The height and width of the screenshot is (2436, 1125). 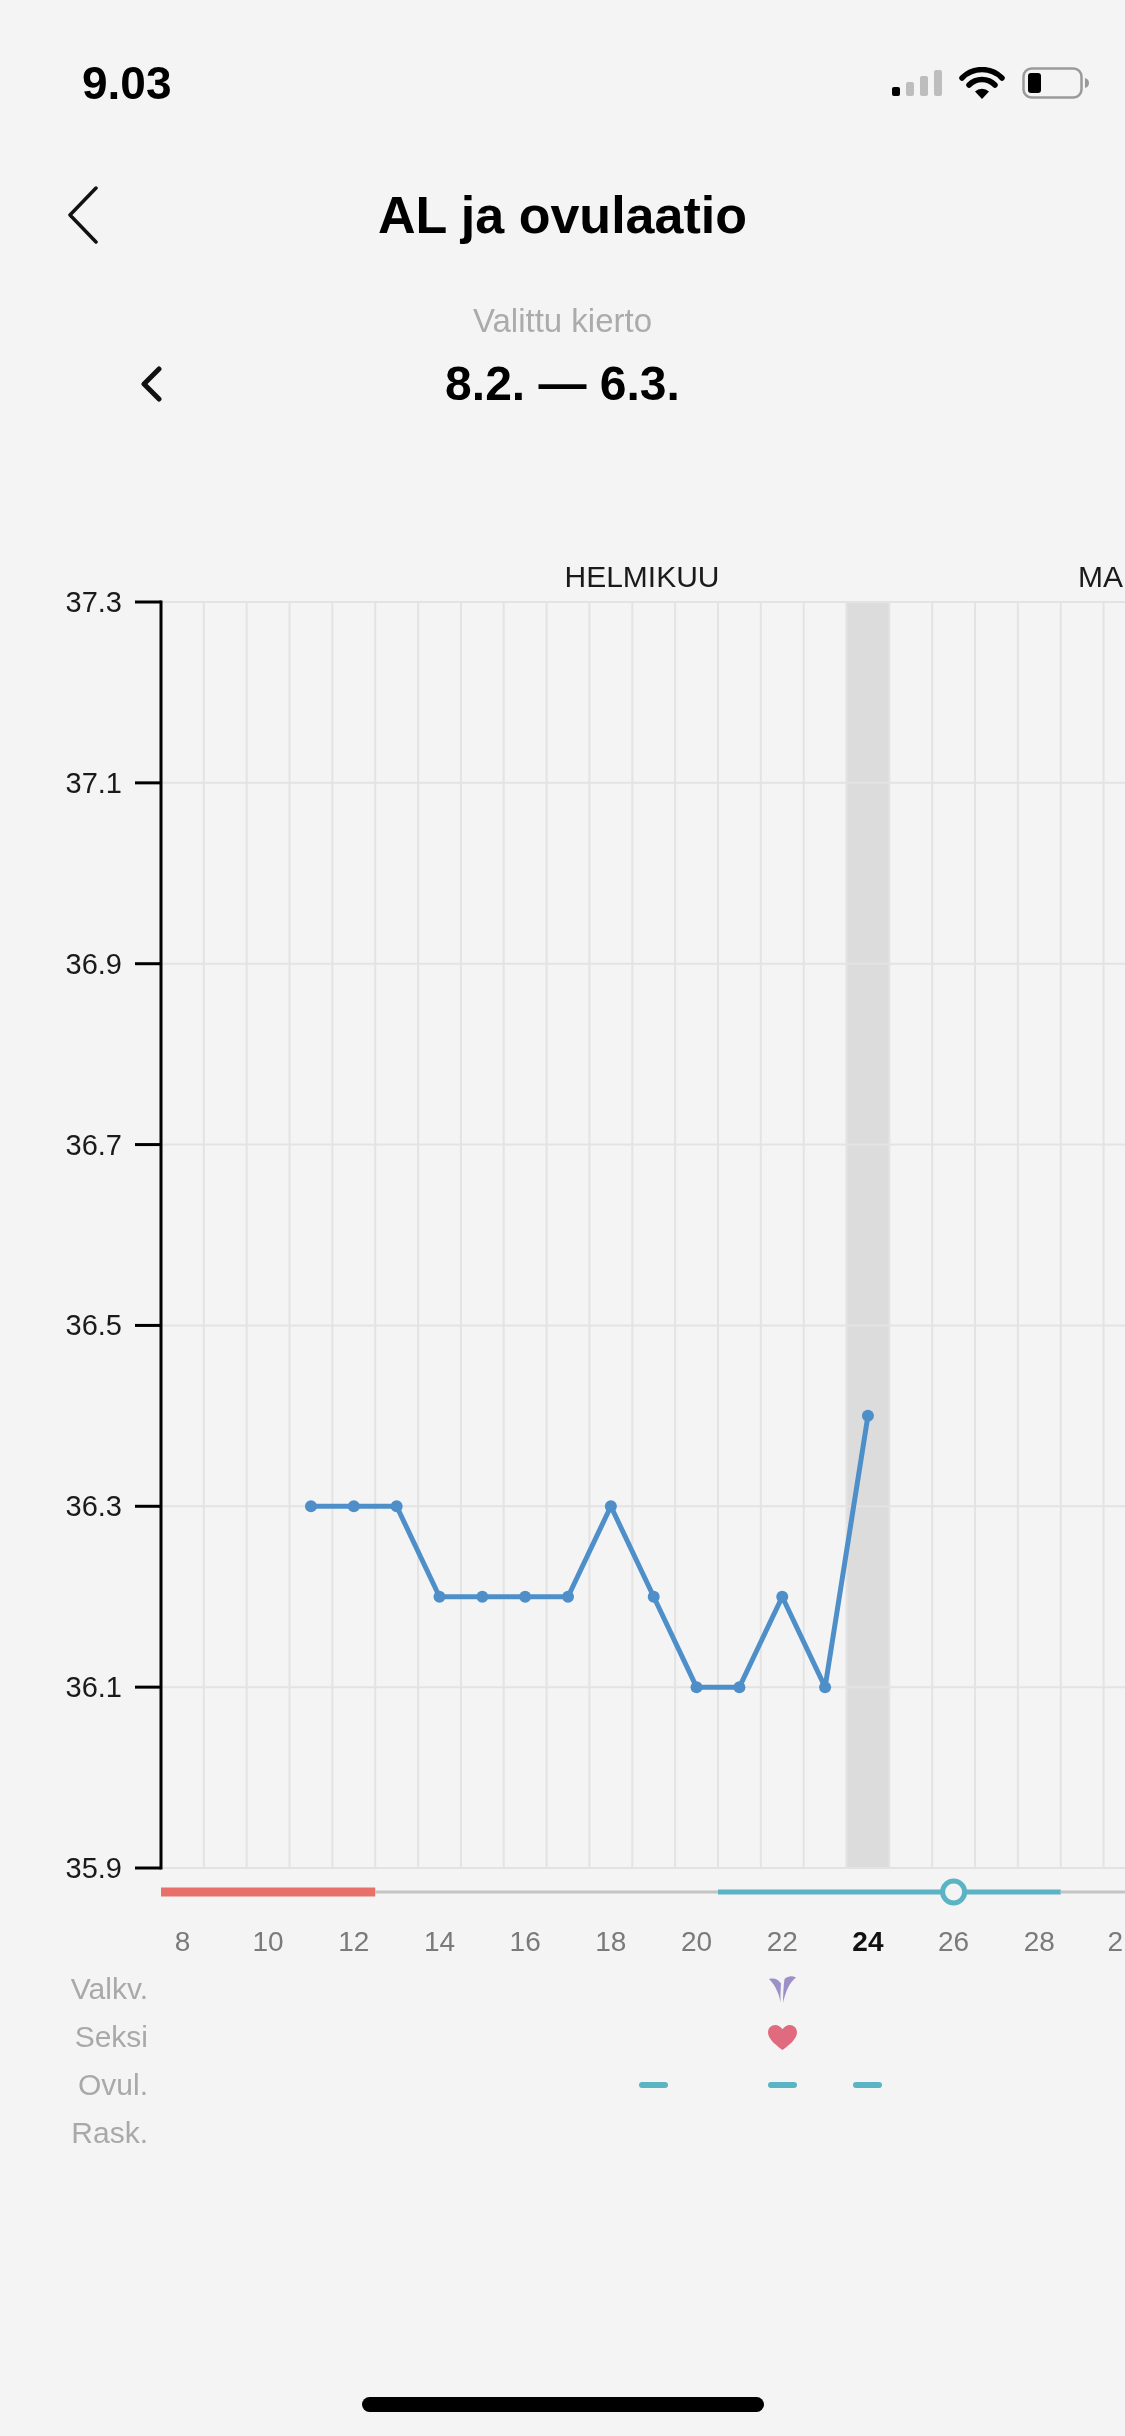 I want to click on y-tick-label: 36.3, so click(x=93, y=1506).